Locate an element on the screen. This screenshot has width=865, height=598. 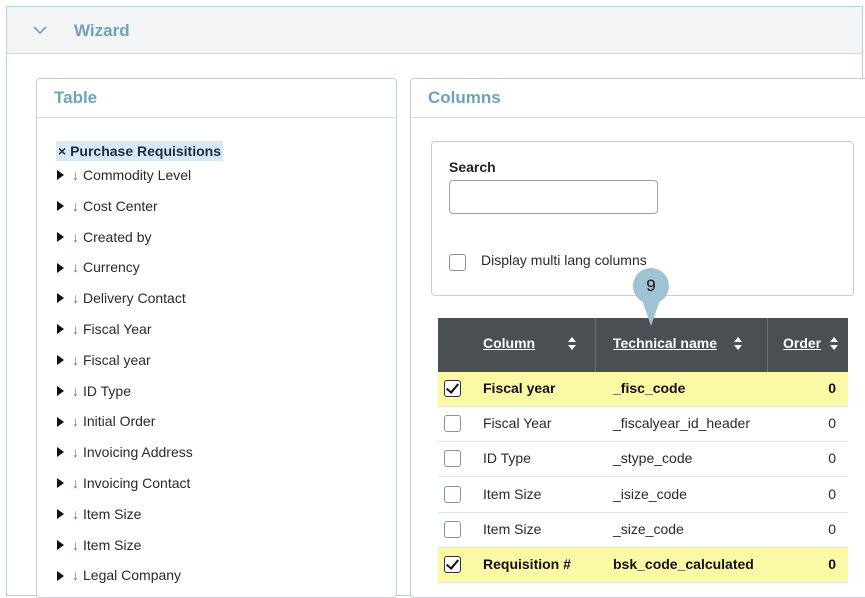
tree-item: ↓ Initial Order is located at coordinates (106, 421).